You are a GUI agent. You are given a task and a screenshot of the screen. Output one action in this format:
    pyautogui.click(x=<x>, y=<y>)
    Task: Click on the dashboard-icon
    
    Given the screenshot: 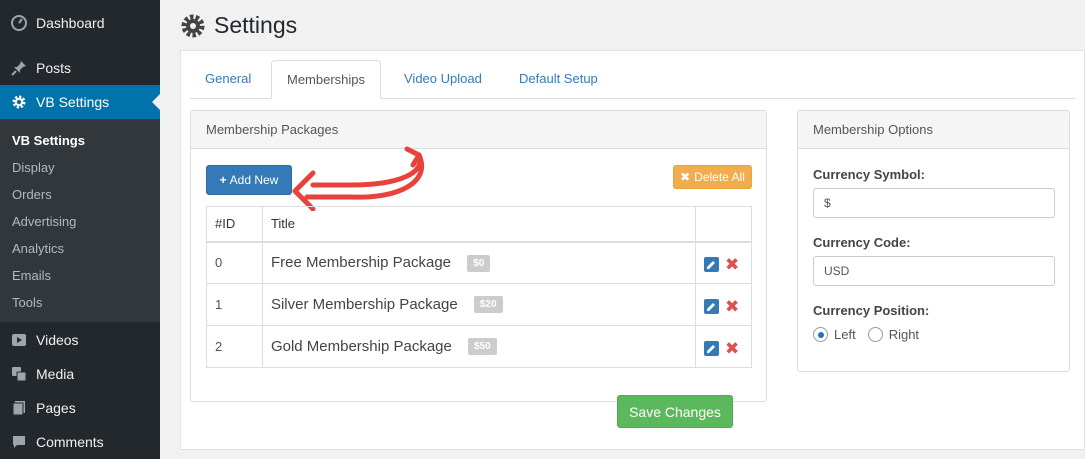 What is the action you would take?
    pyautogui.click(x=19, y=23)
    